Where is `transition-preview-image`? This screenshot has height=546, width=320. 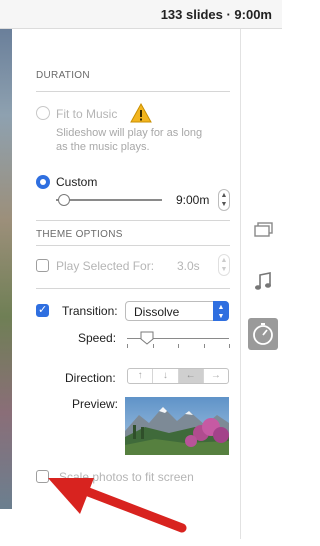
transition-preview-image is located at coordinates (177, 426).